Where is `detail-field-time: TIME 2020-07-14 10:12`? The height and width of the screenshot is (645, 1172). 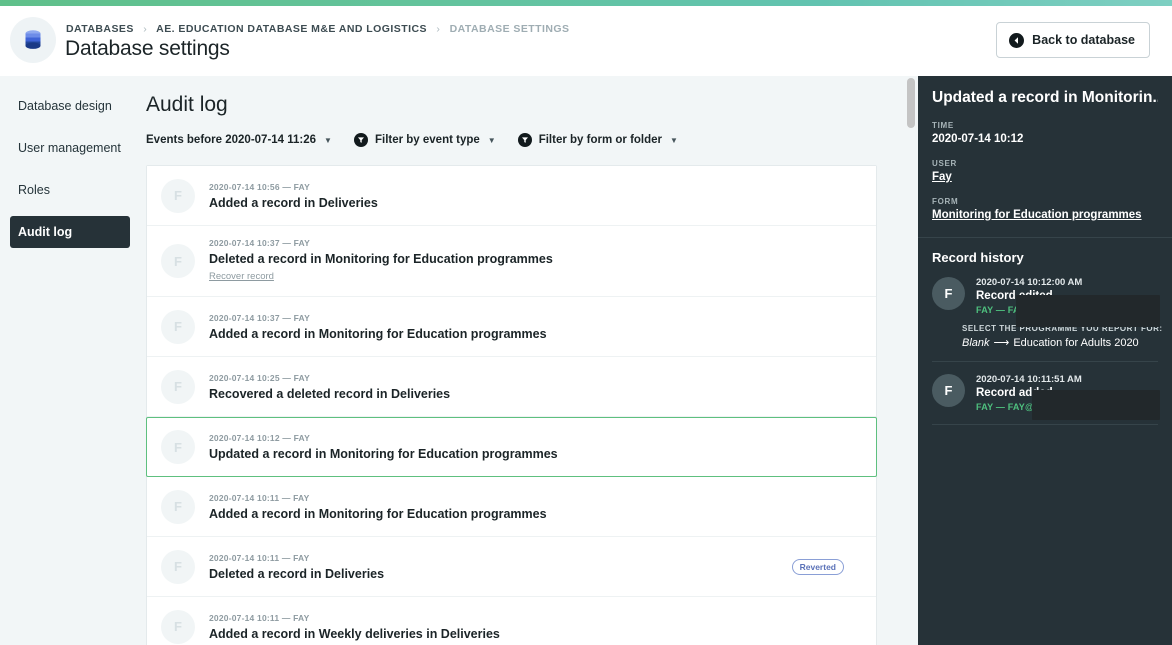
detail-field-time: TIME 2020-07-14 10:12 is located at coordinates (1045, 133).